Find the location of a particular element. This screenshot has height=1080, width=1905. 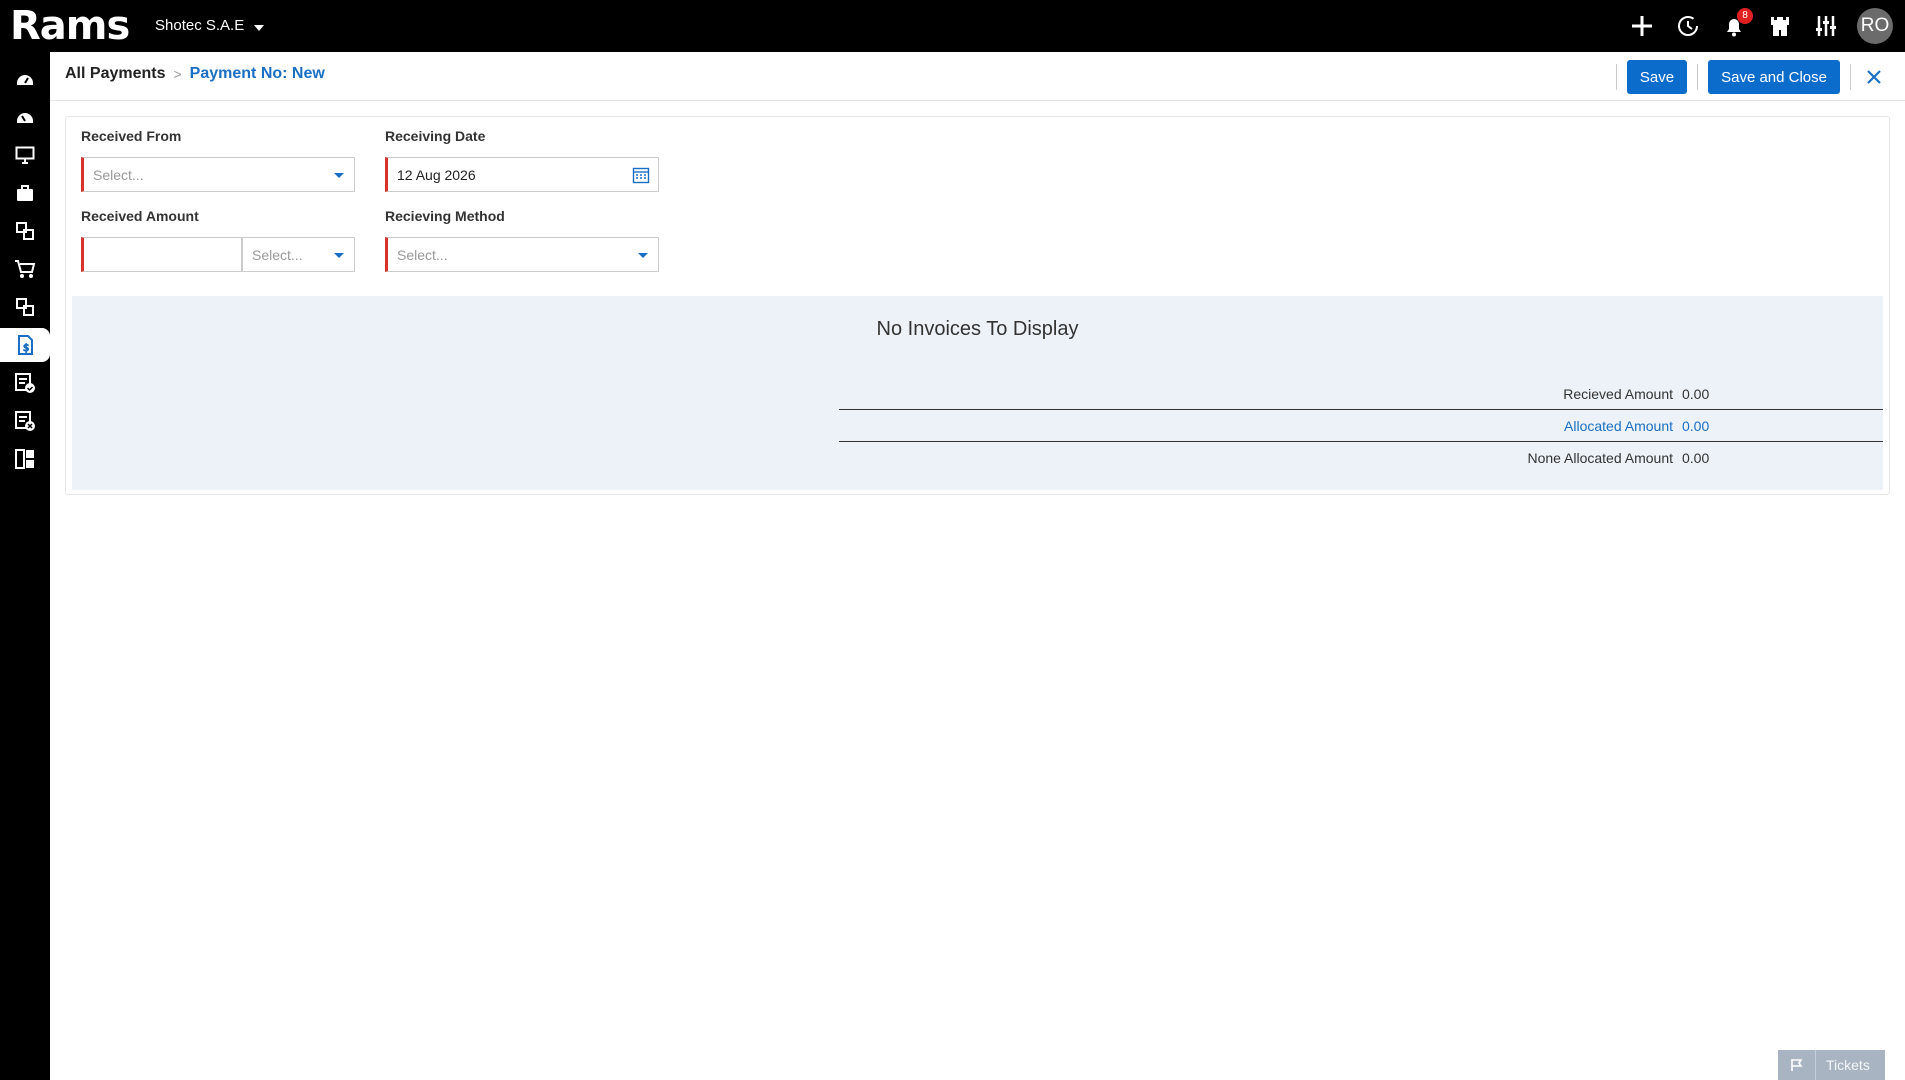

dashboard-alt-icon is located at coordinates (25, 118).